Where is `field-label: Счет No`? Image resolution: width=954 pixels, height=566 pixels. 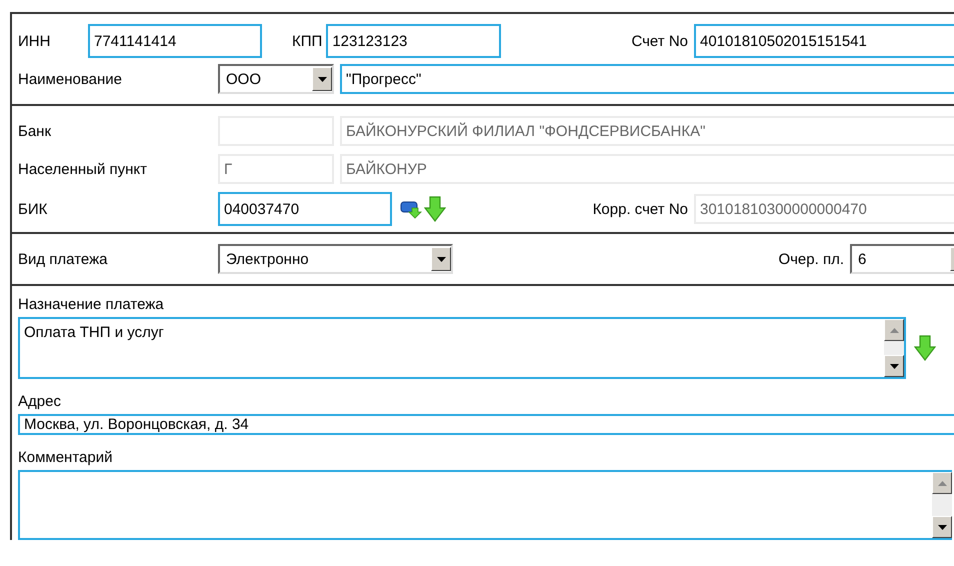
field-label: Счет No is located at coordinates (659, 41).